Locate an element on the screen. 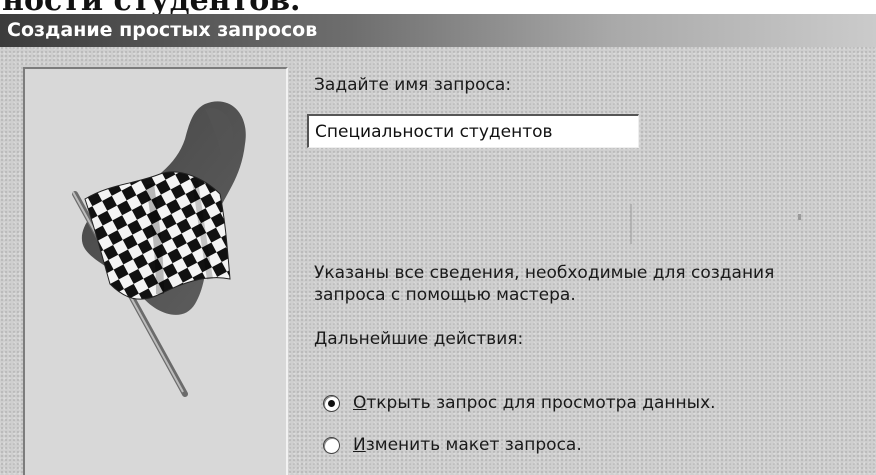 The image size is (876, 475). query-name-label: Задайте имя запроса: is located at coordinates (413, 85).